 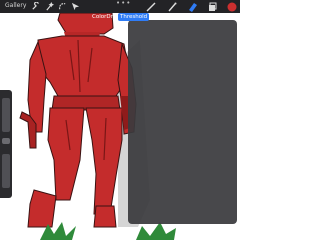 What do you see at coordinates (6, 171) in the screenshot?
I see `opacity-slider` at bounding box center [6, 171].